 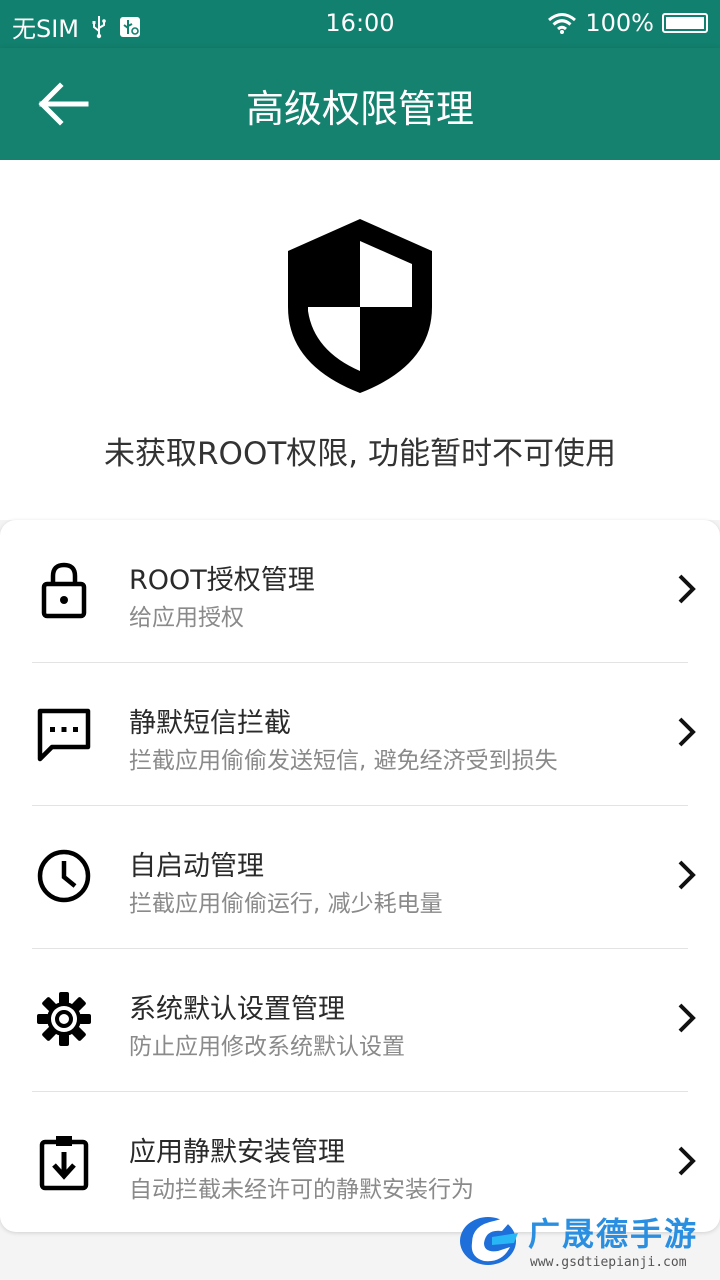 I want to click on item-title: ROOT授权管理, so click(x=222, y=580).